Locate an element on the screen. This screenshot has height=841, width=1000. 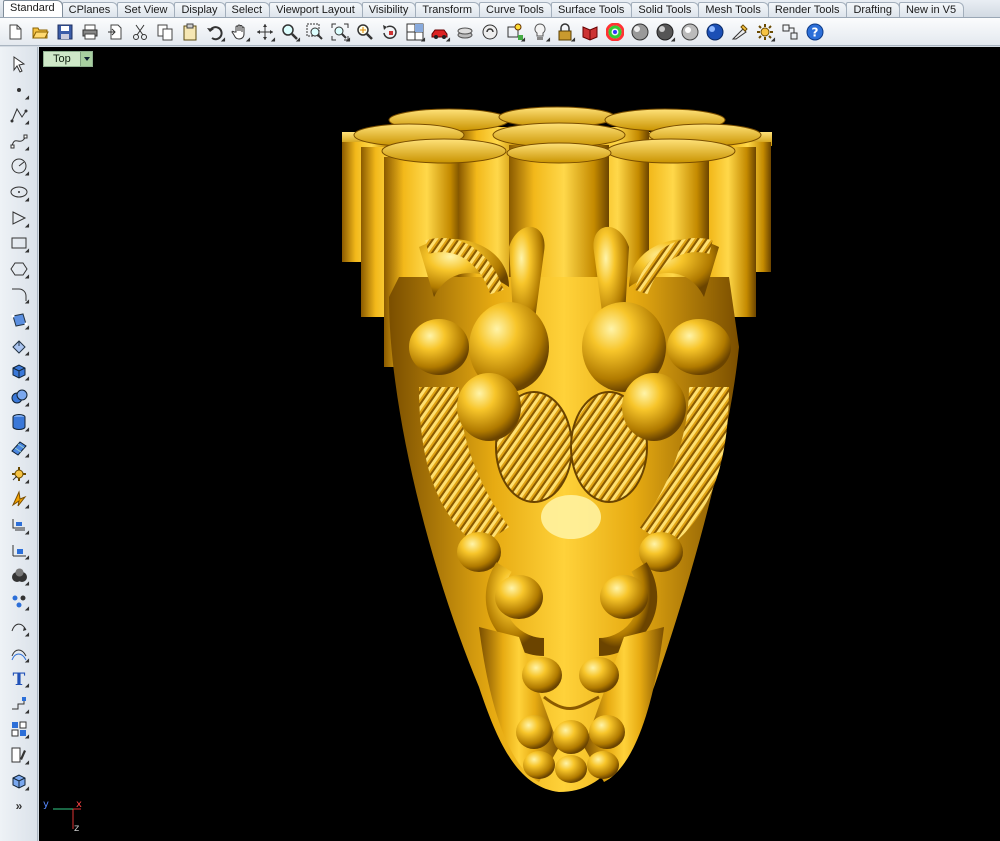
cylinder-solid-button is located at coordinates (19, 422).